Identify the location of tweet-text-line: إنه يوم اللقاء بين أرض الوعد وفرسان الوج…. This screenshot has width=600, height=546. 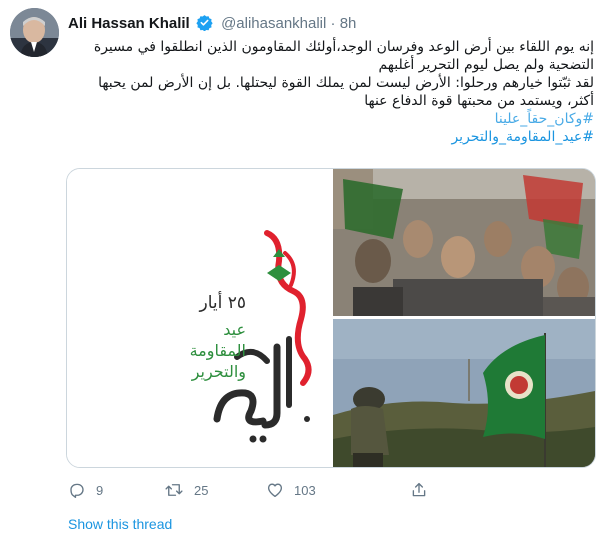
(343, 47).